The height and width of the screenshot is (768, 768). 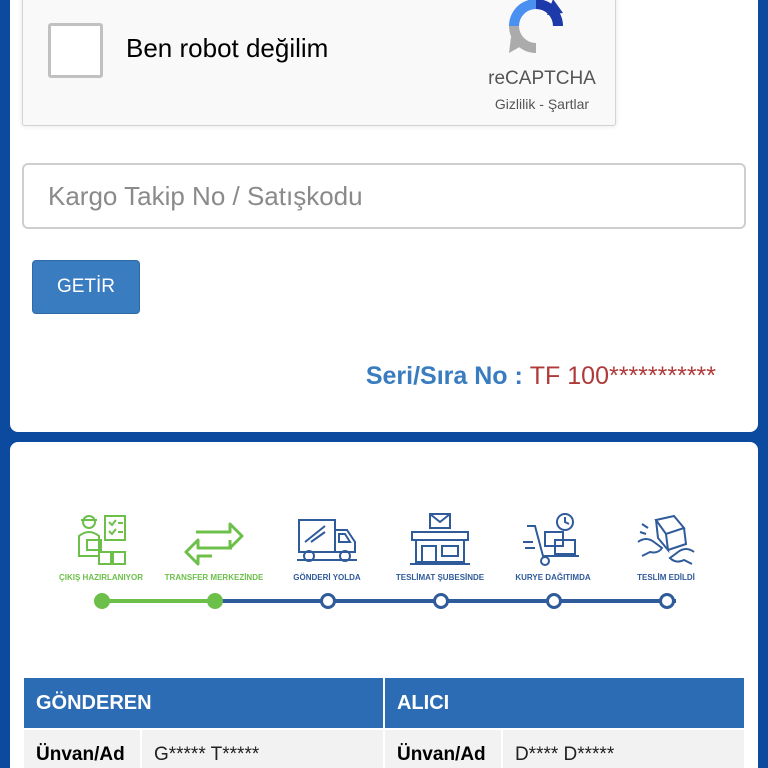 I want to click on step-label: TRANSFER MERKEZİNDE, so click(x=214, y=577).